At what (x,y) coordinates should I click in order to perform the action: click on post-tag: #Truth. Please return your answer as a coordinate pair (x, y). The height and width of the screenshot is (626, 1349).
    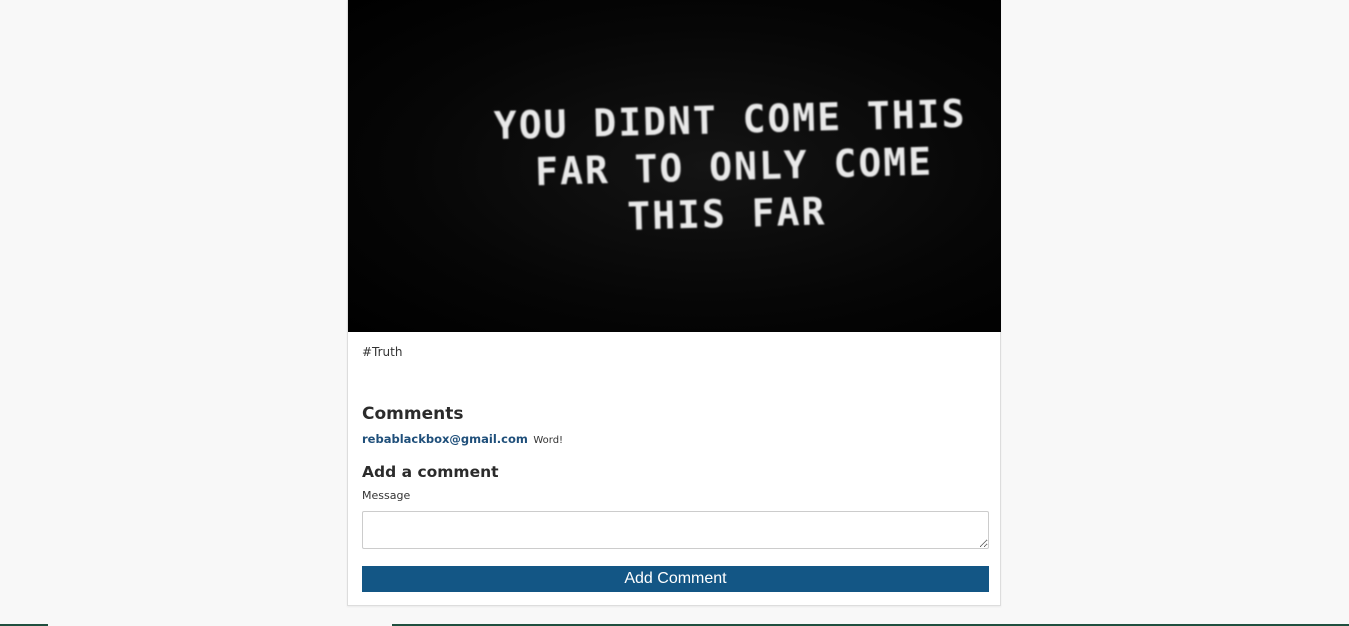
    Looking at the image, I should click on (382, 352).